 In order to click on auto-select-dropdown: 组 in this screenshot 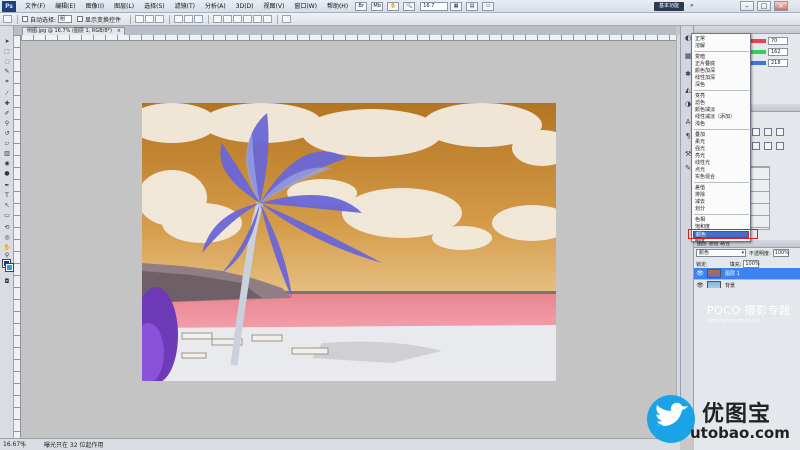, I will do `click(65, 19)`.